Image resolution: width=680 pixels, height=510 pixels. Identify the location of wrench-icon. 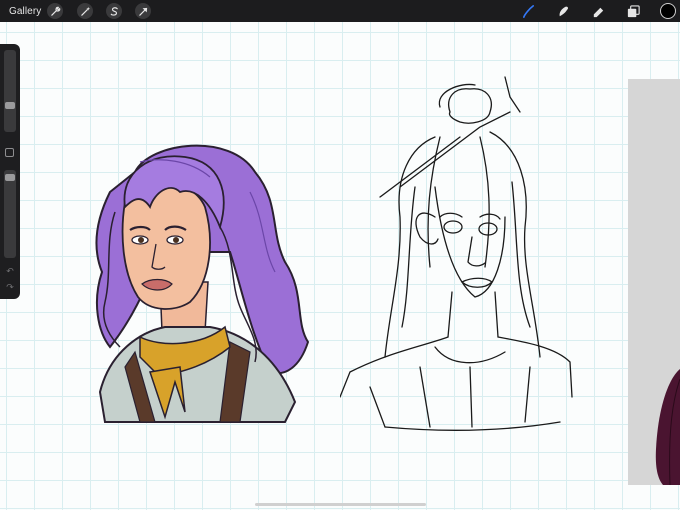
(55, 11).